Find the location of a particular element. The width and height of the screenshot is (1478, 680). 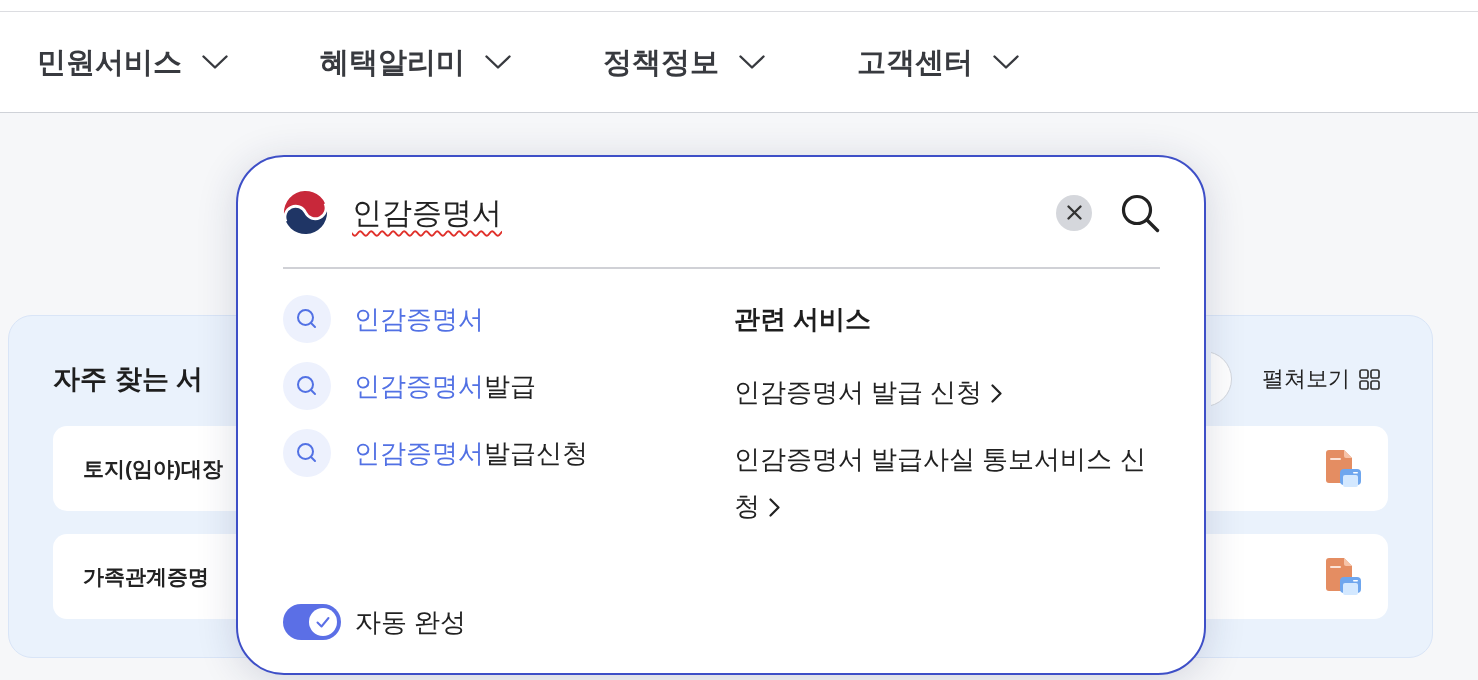

check-icon is located at coordinates (323, 622).